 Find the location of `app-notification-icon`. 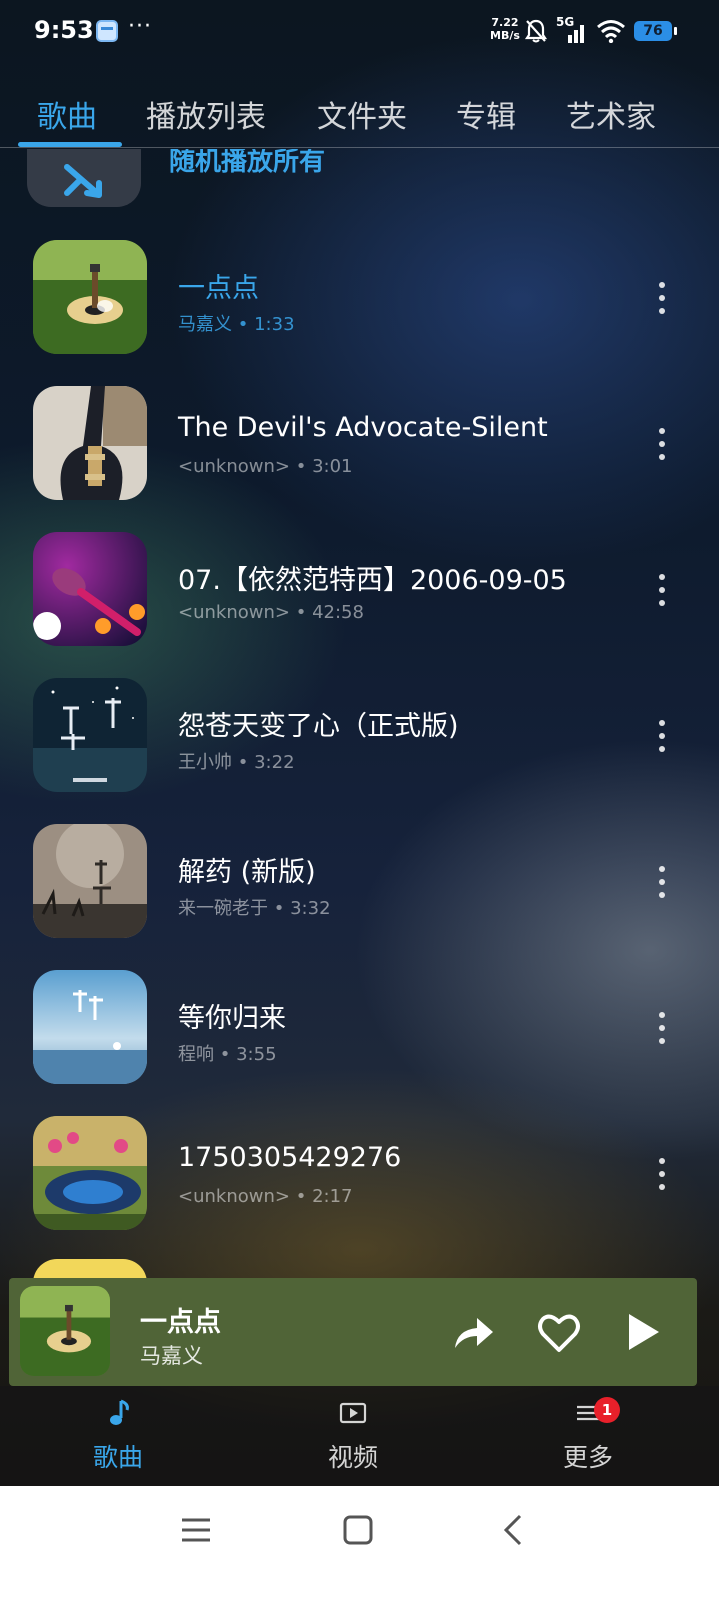

app-notification-icon is located at coordinates (107, 31).